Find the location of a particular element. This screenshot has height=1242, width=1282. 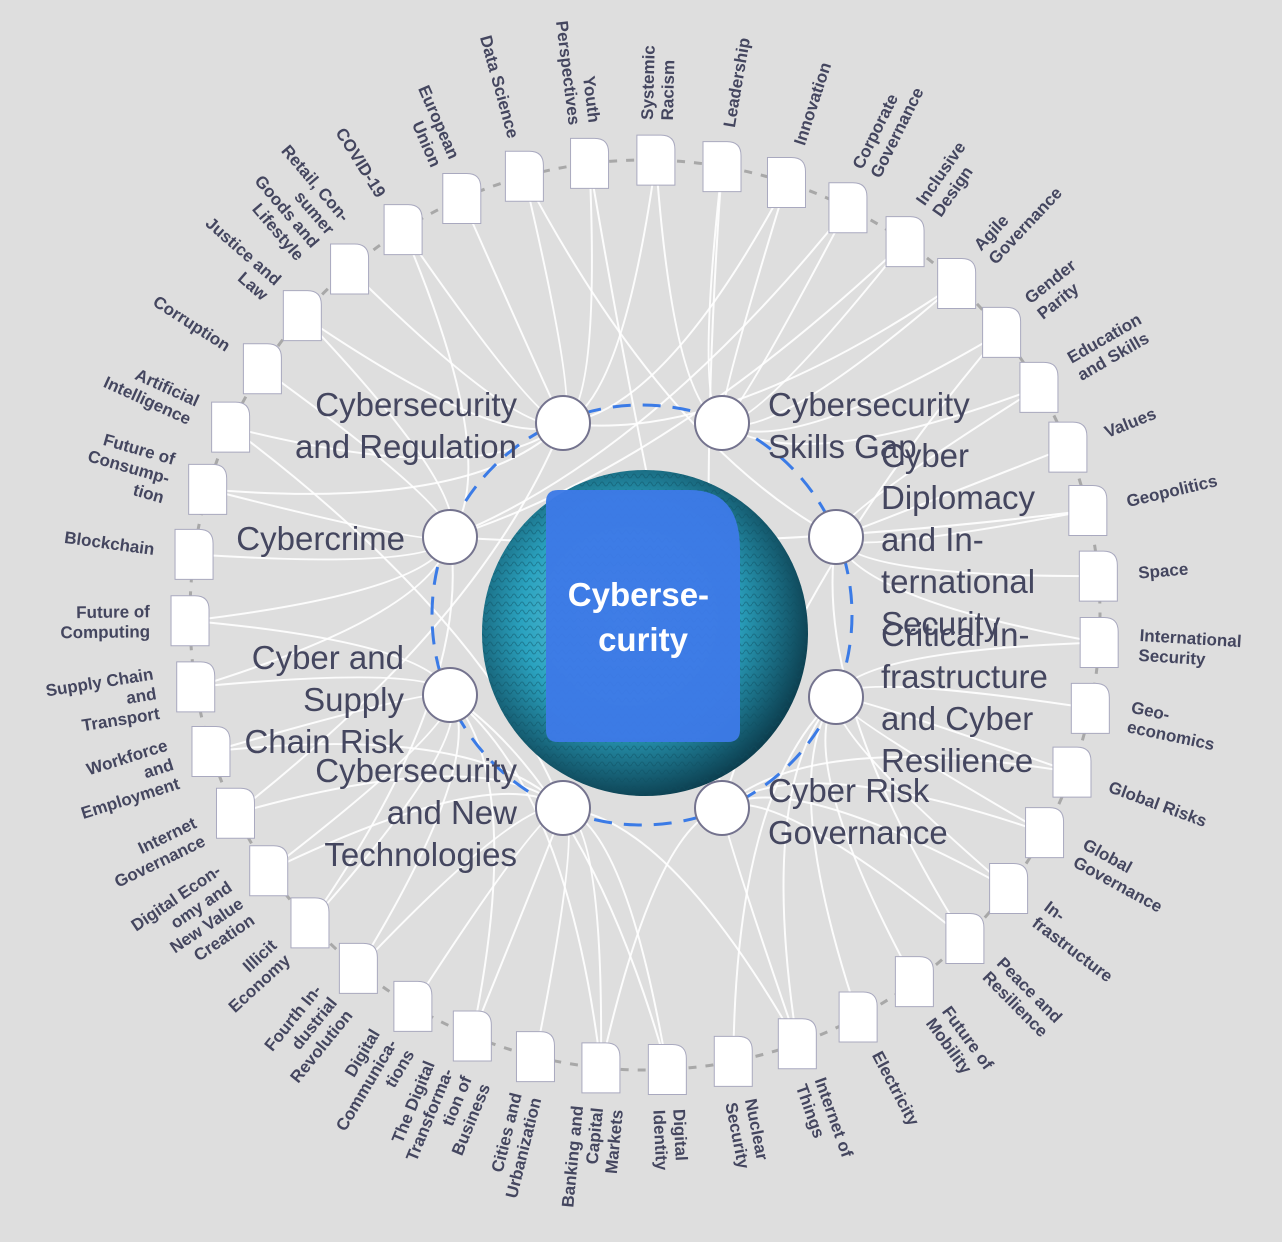

inner-topic: Cyber Risk Governance is located at coordinates (821, 811).